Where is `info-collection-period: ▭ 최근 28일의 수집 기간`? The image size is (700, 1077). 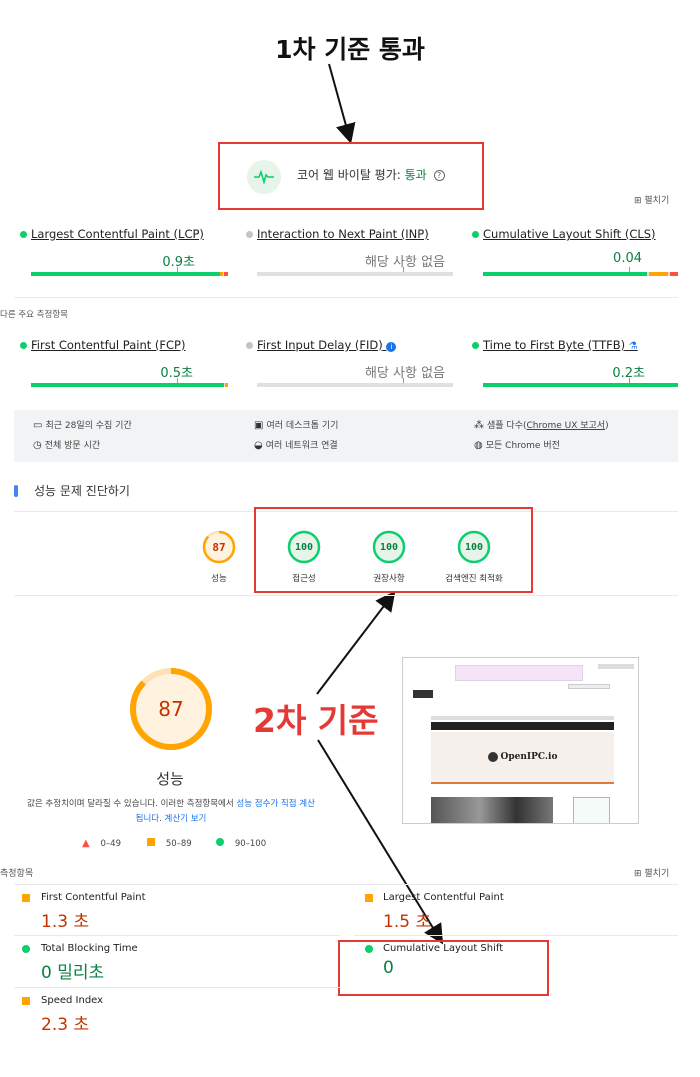
info-collection-period: ▭ 최근 28일의 수집 기간 is located at coordinates (82, 424).